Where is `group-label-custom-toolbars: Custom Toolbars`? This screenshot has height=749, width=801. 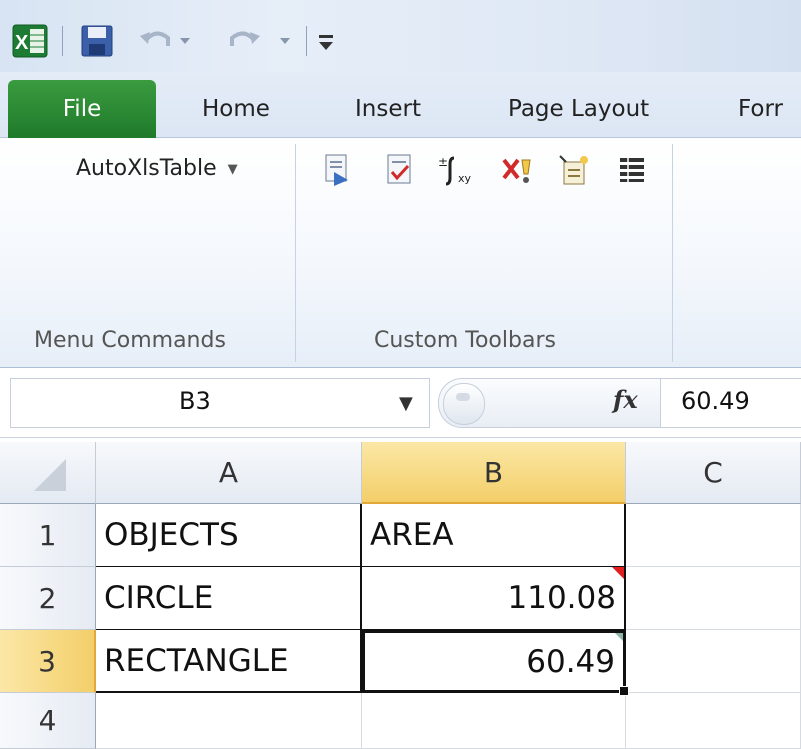 group-label-custom-toolbars: Custom Toolbars is located at coordinates (465, 340).